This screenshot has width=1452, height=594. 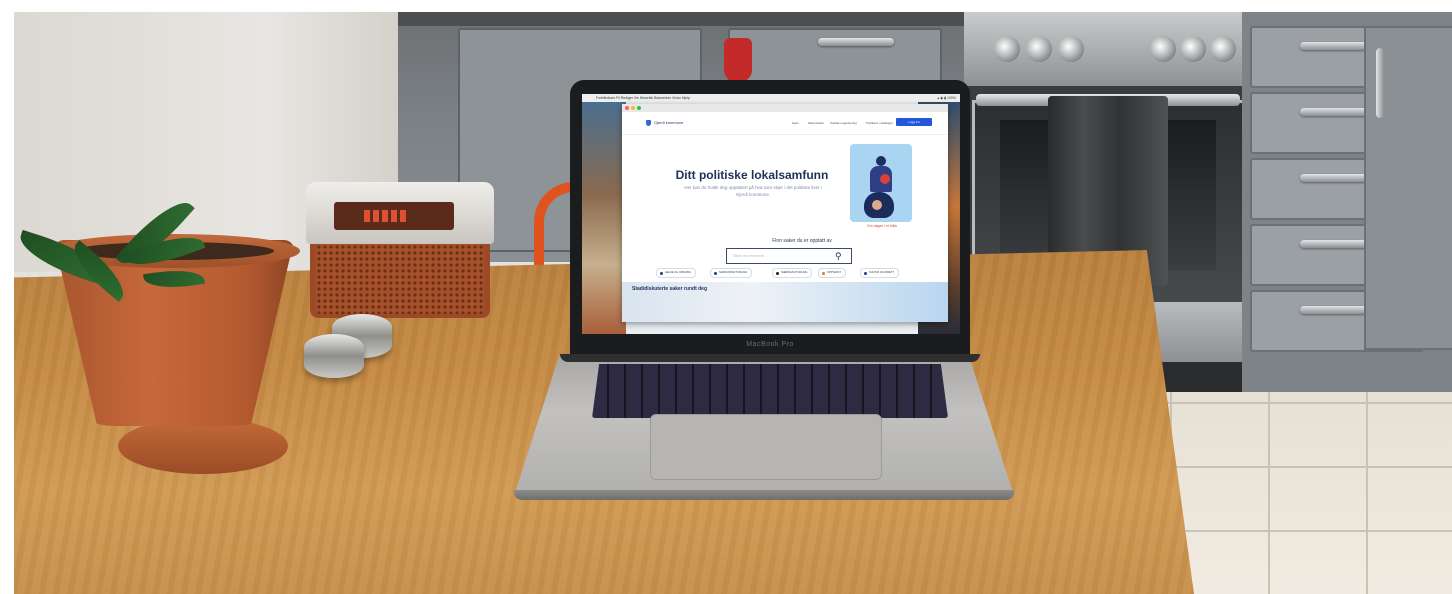 I want to click on topic-tag: OPPVEKST, so click(x=832, y=273).